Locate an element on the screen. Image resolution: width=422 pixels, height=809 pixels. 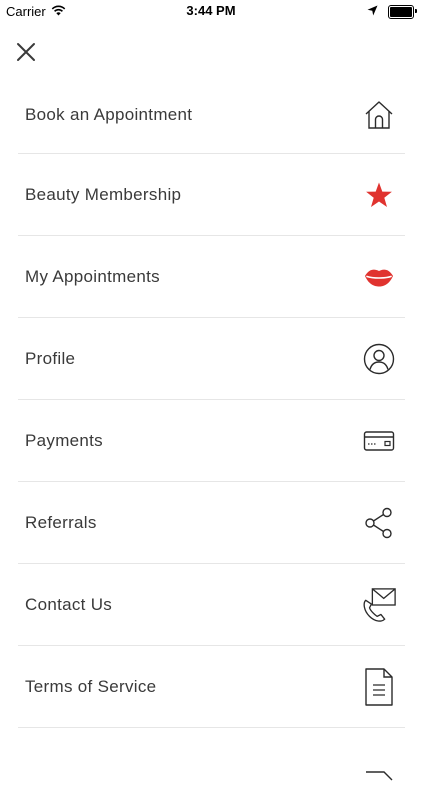
lips-icon is located at coordinates (379, 277).